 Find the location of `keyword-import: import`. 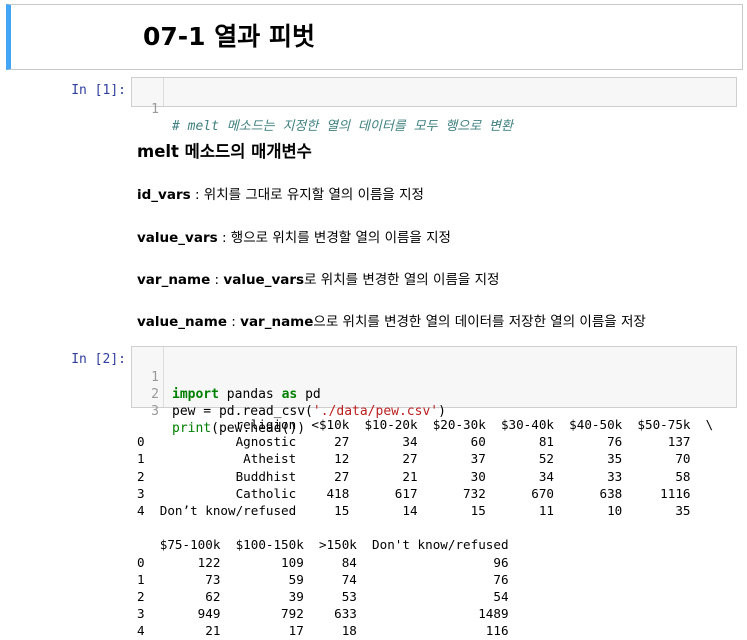

keyword-import: import is located at coordinates (195, 394).